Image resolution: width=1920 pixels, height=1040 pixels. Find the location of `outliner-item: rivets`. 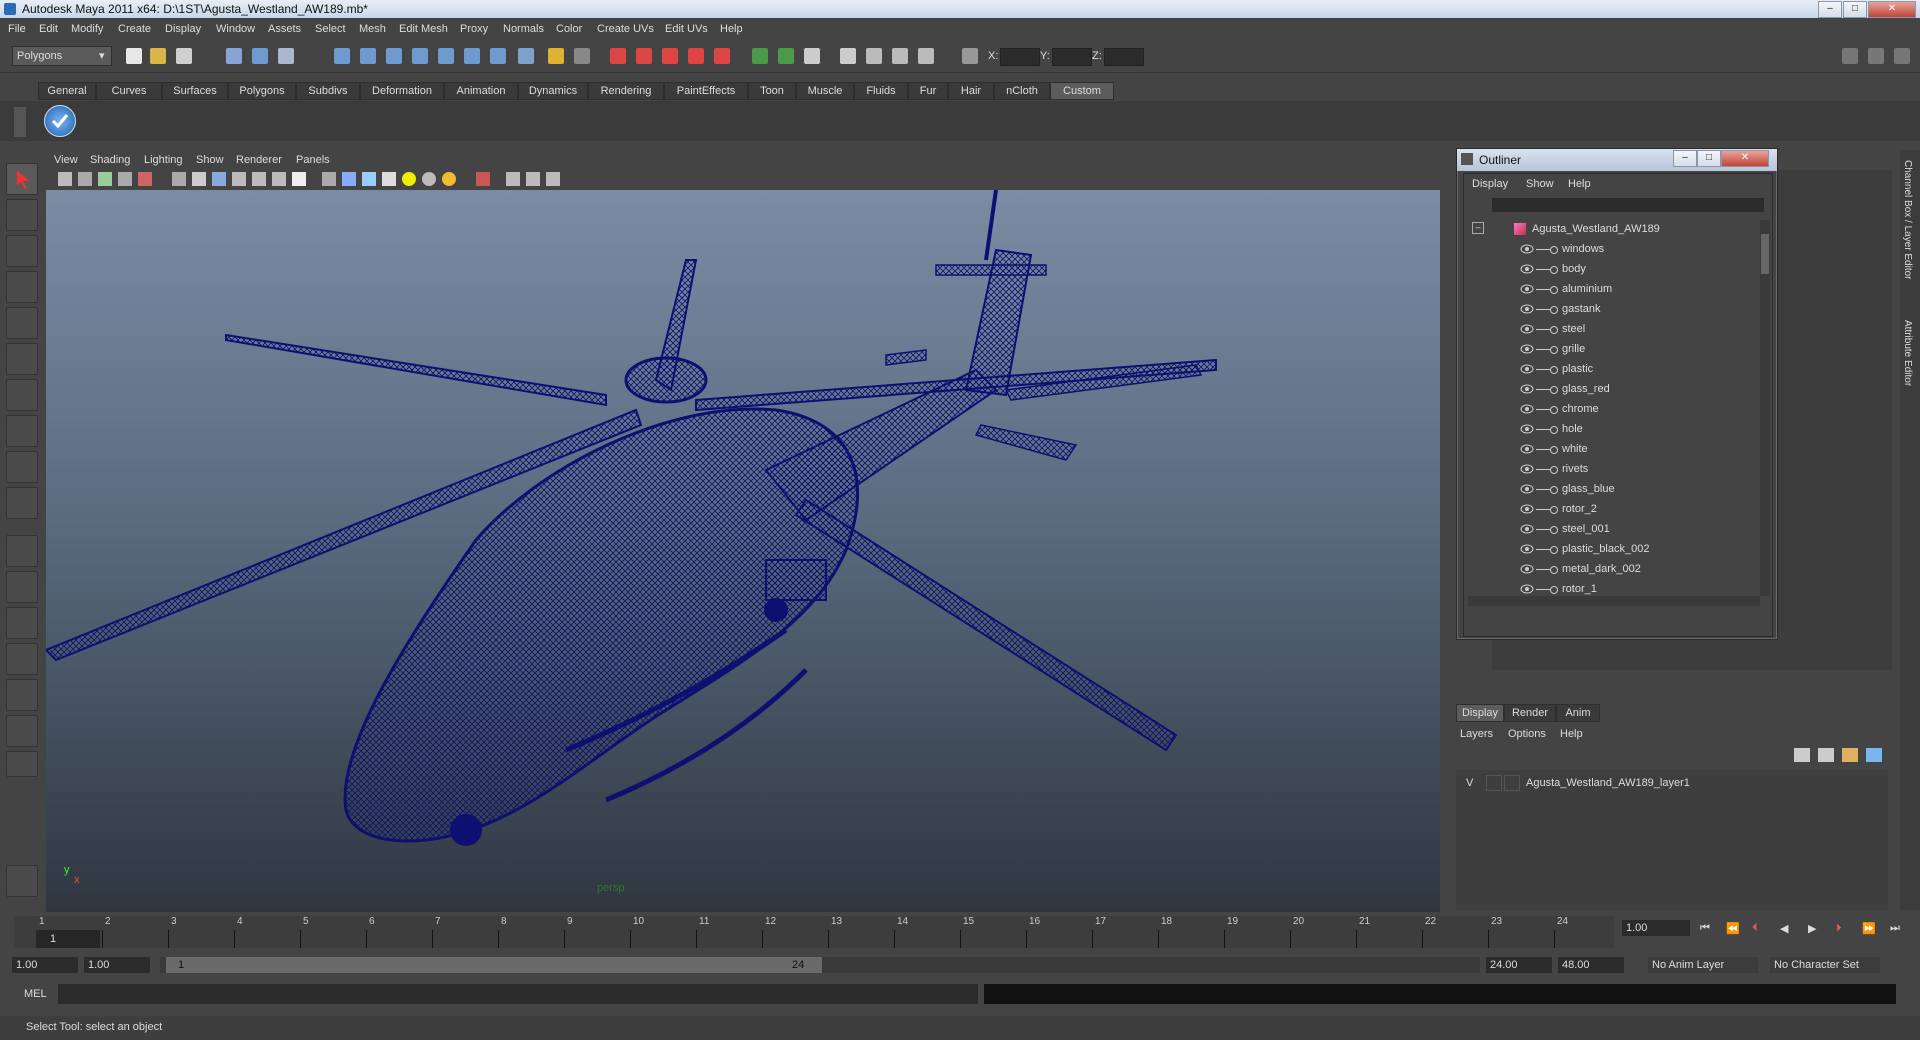

outliner-item: rivets is located at coordinates (1613, 470).